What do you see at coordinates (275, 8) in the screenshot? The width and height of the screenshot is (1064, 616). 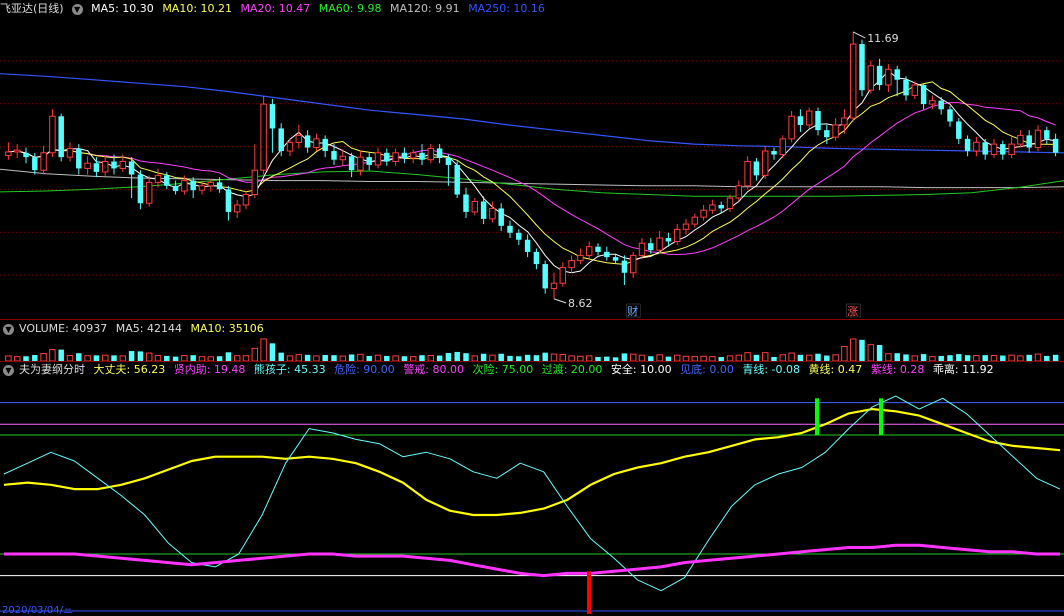 I see `legend-ma20: MA20: 10.47` at bounding box center [275, 8].